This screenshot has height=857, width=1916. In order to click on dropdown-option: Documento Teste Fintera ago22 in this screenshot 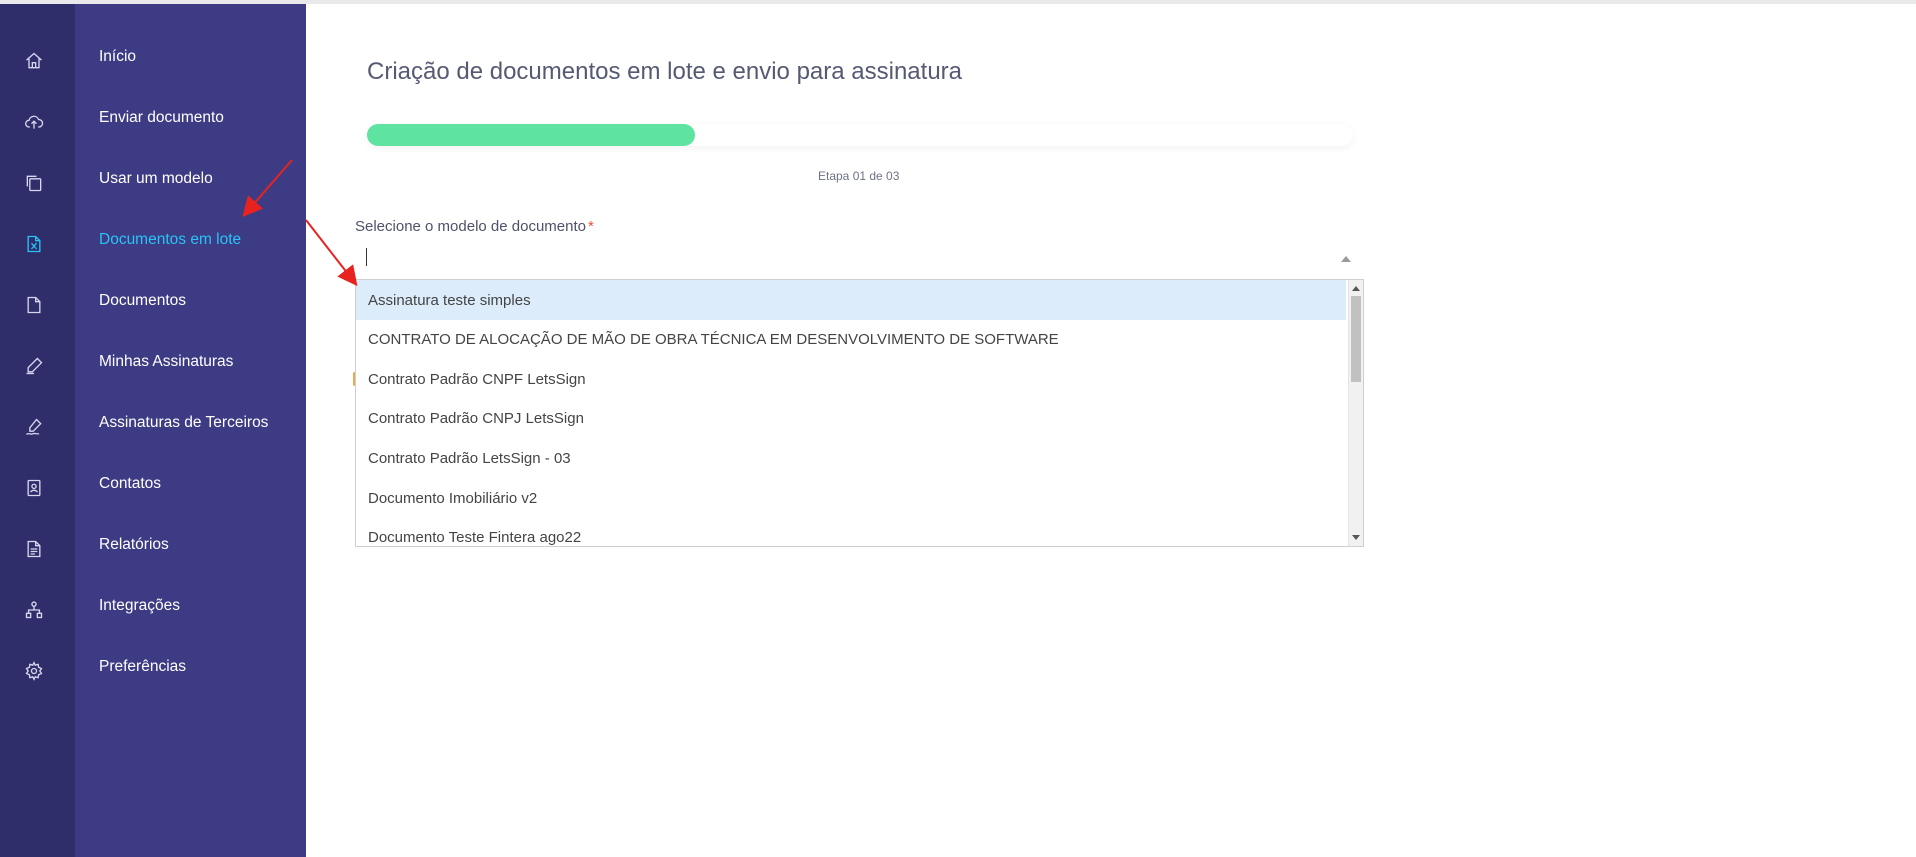, I will do `click(851, 531)`.